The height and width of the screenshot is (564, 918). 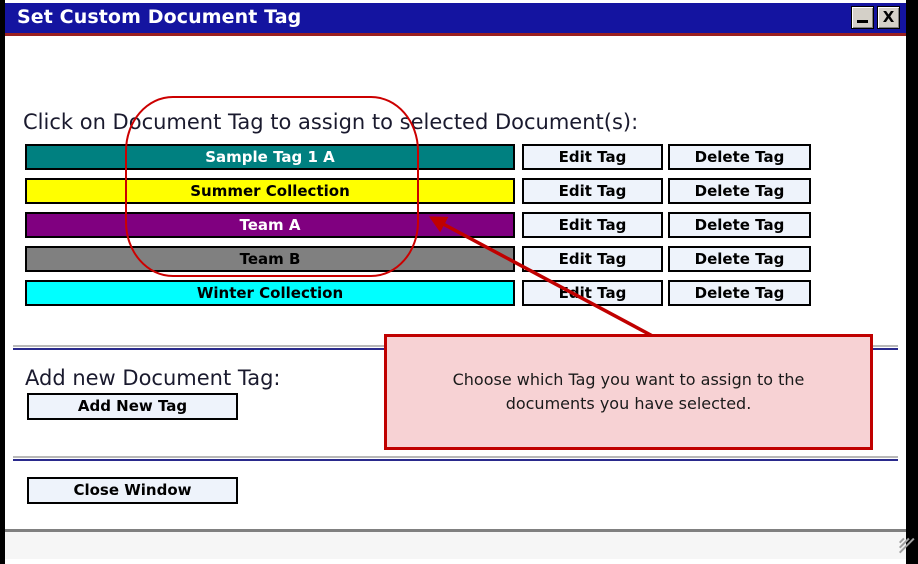 I want to click on tag-row: Team B Edit Tag Delete Tag, so click(x=418, y=259).